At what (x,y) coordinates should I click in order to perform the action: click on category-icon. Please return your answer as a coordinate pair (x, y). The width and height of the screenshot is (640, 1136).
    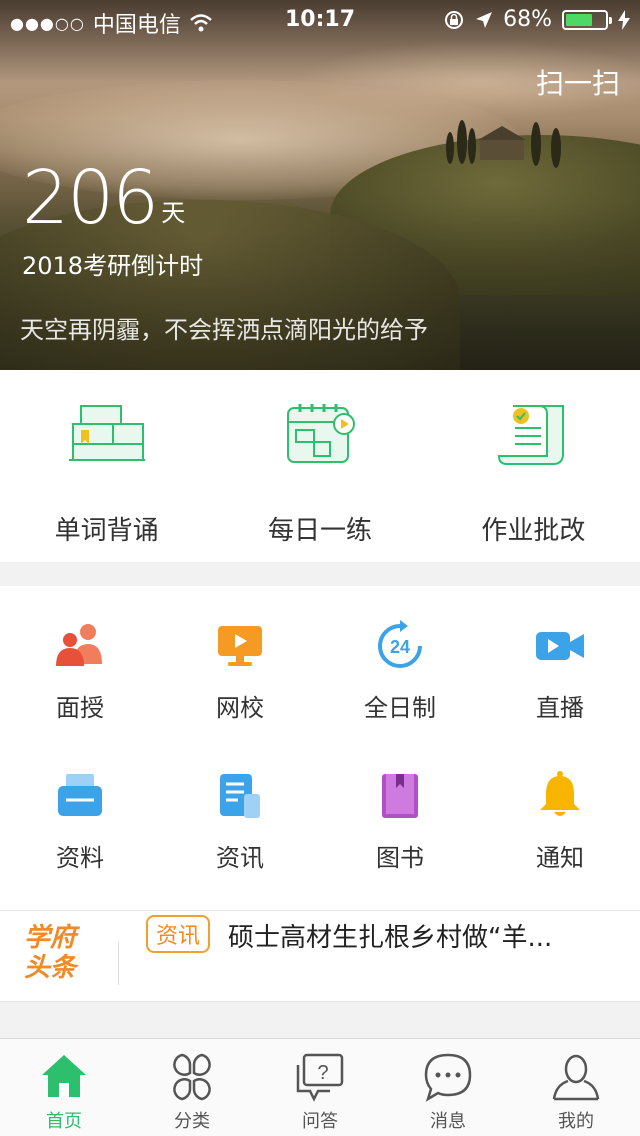
    Looking at the image, I should click on (192, 1077).